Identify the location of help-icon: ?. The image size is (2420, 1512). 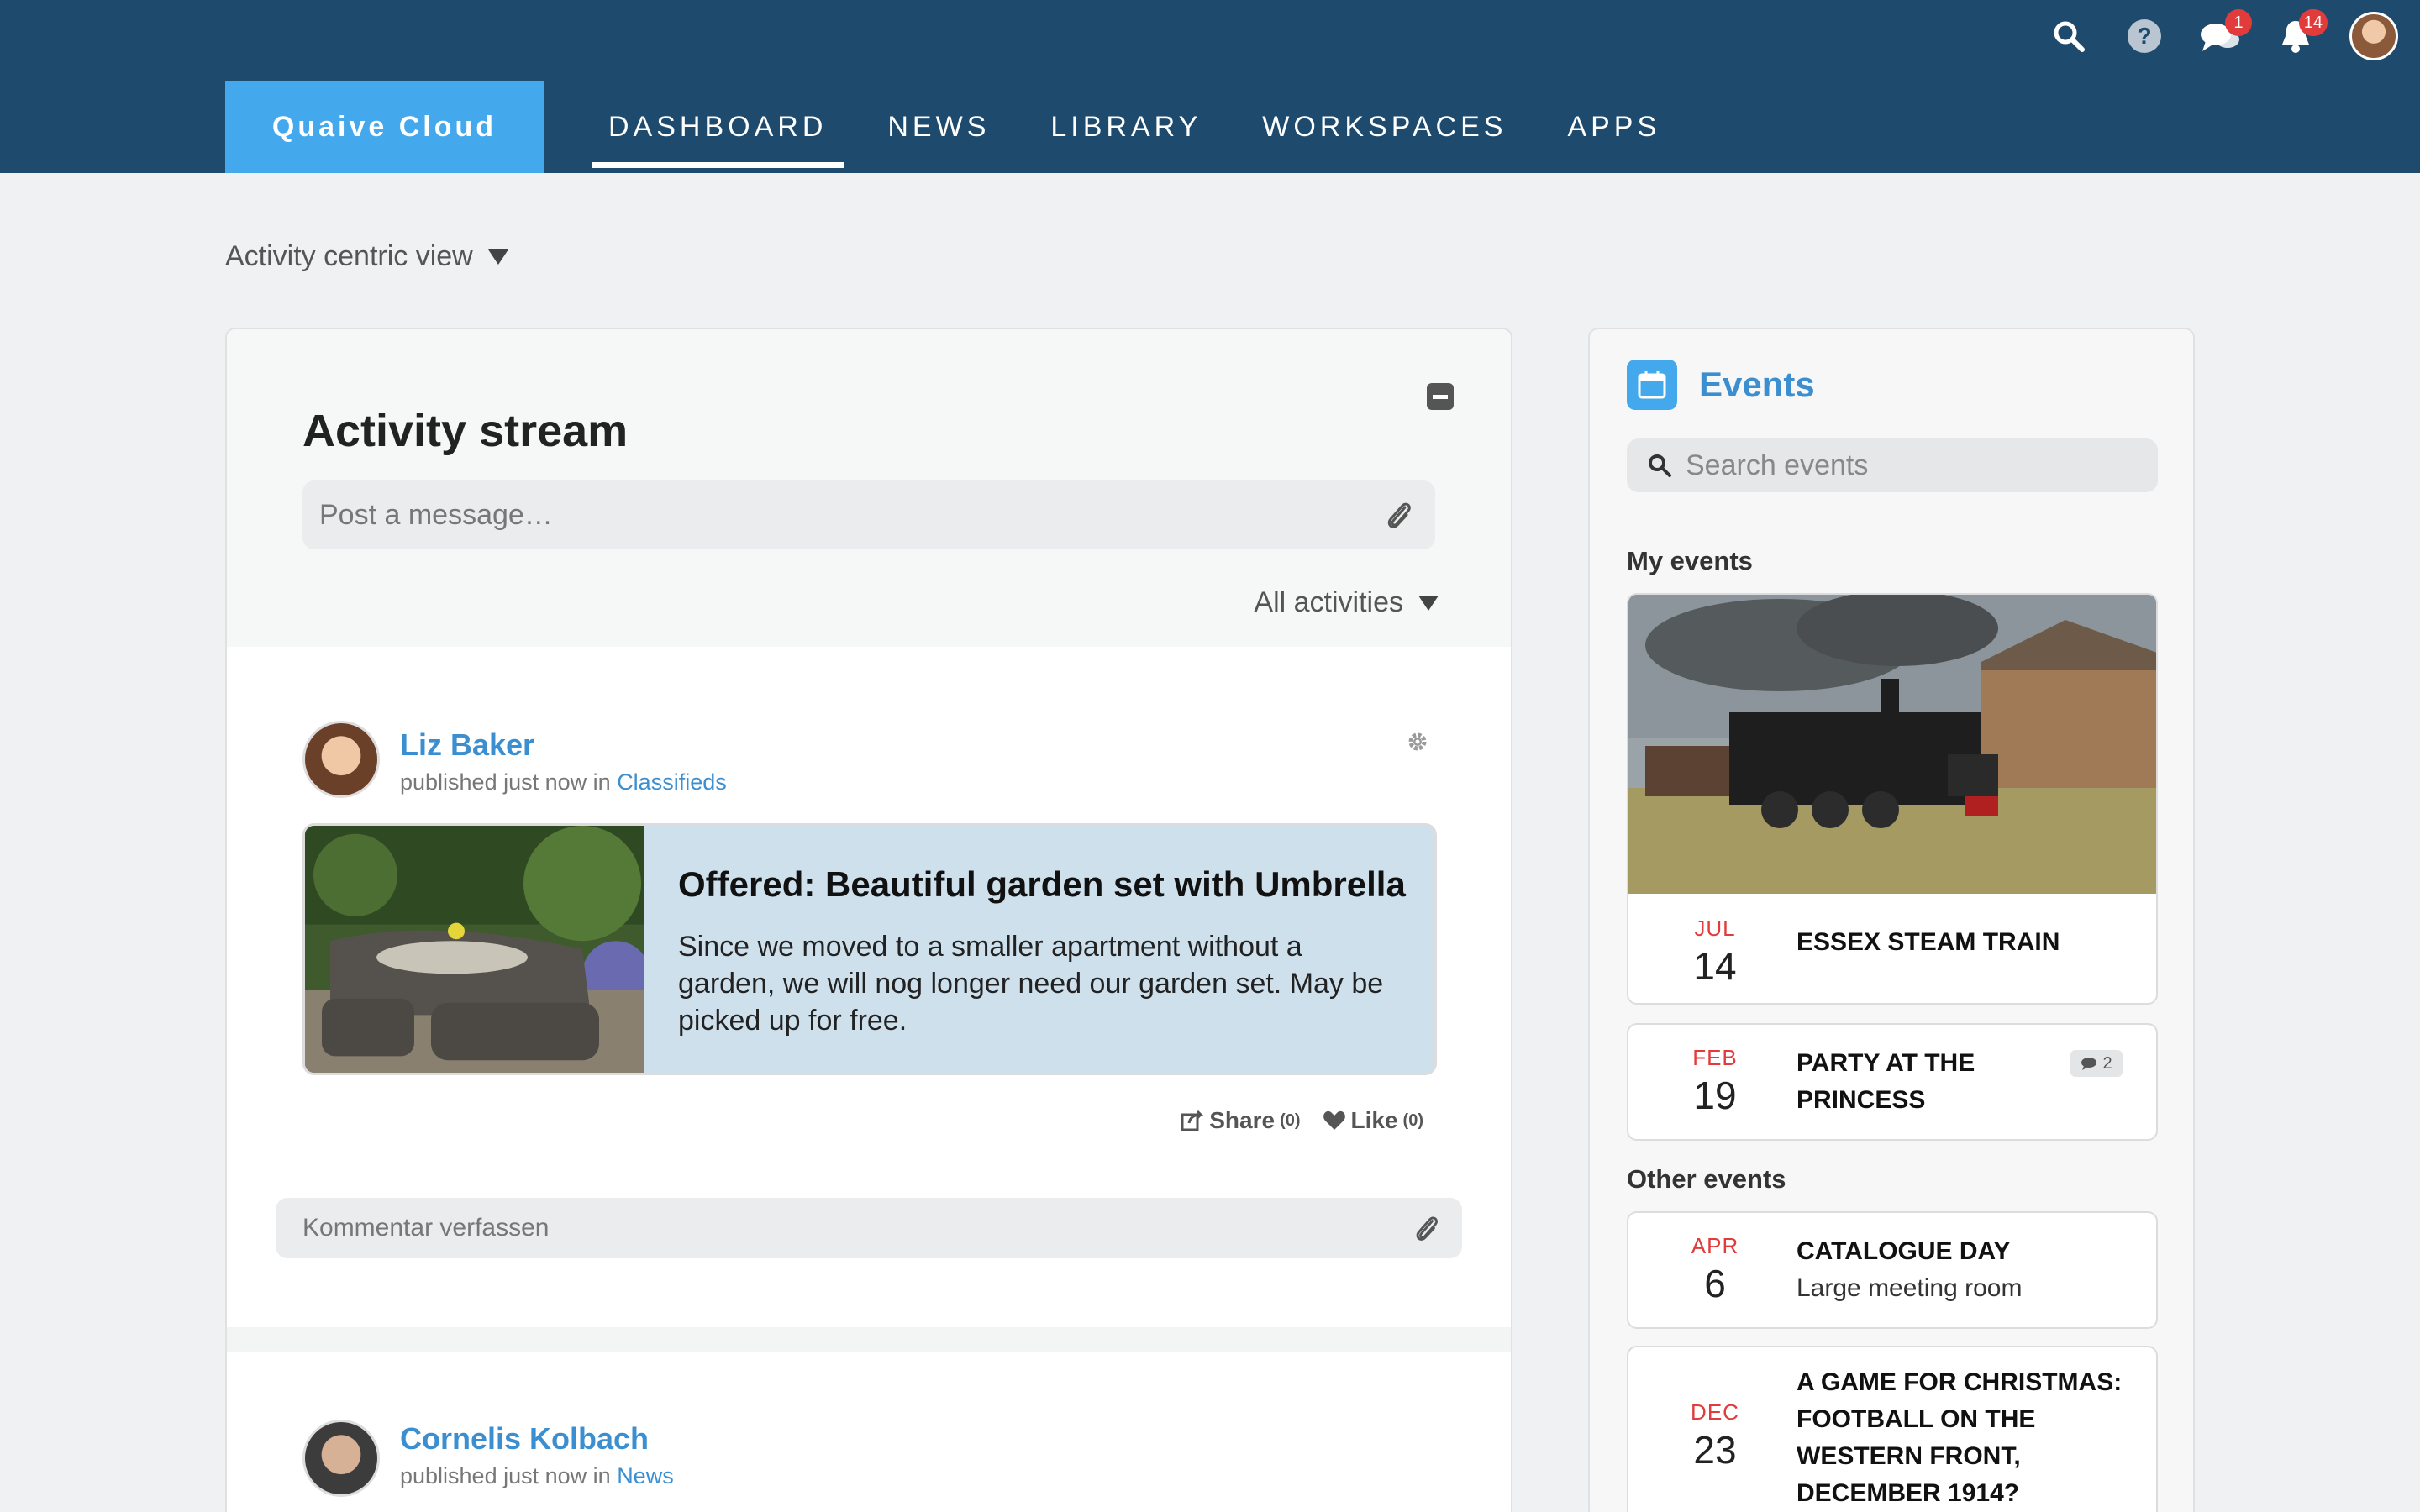
(2145, 36).